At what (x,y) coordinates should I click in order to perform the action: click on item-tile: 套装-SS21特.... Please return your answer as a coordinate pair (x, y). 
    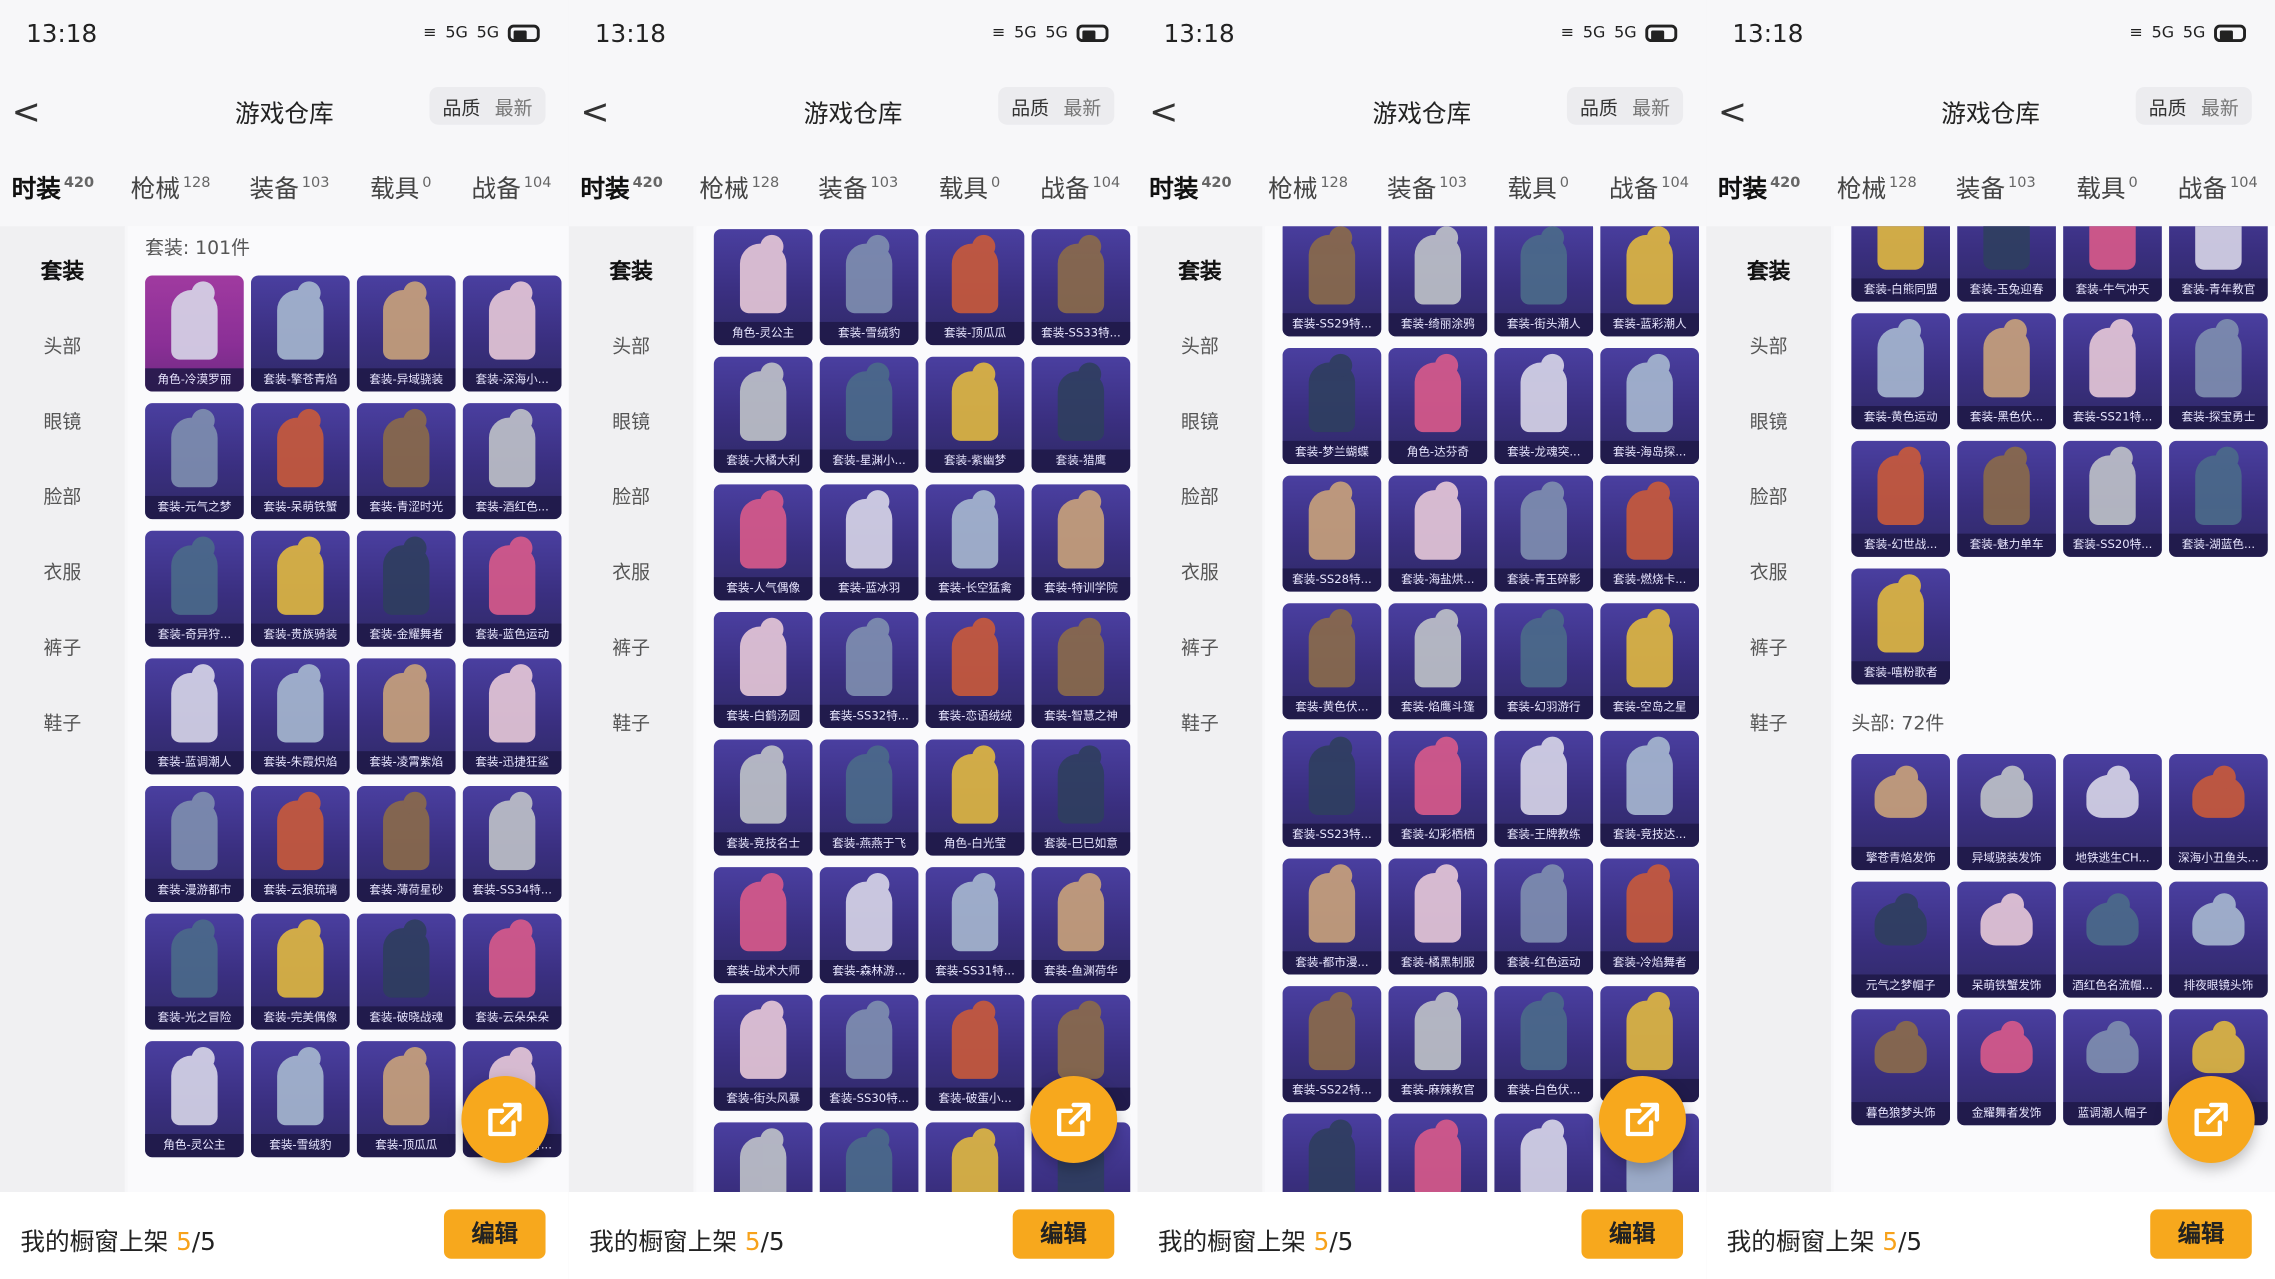
    Looking at the image, I should click on (2112, 371).